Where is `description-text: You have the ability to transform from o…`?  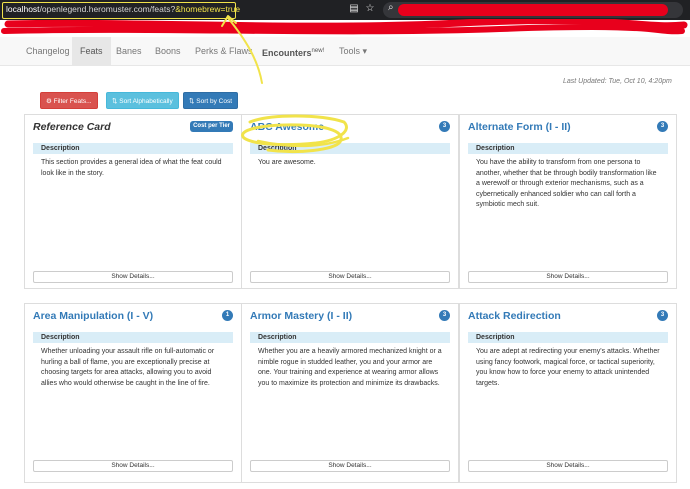
description-text: You have the ability to transform from o… is located at coordinates (566, 183).